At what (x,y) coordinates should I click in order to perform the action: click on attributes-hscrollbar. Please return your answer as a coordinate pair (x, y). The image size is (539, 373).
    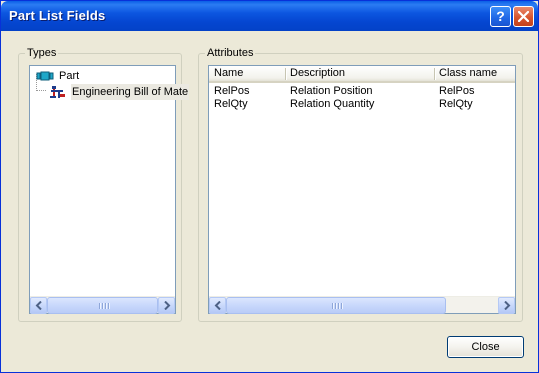
    Looking at the image, I should click on (362, 305).